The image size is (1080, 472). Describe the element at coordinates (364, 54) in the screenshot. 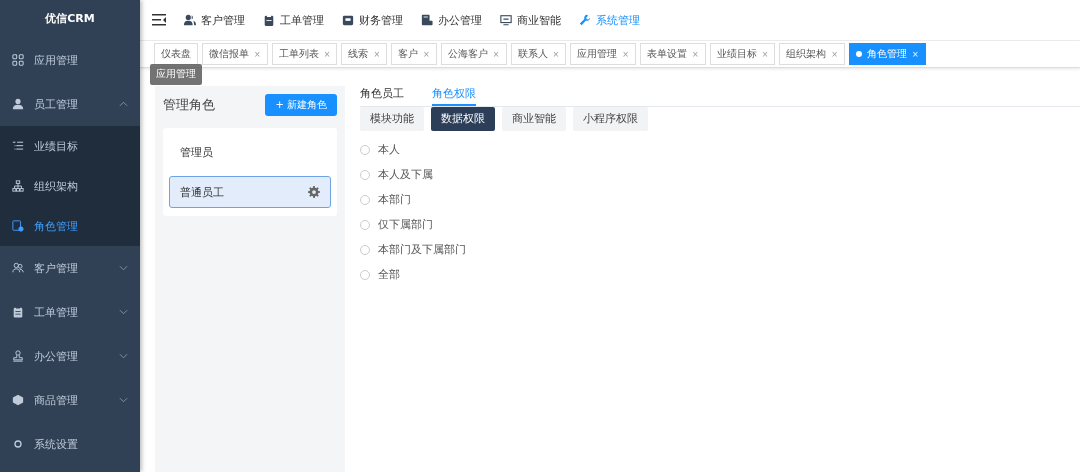

I see `page-tab: 线索 ×` at that location.